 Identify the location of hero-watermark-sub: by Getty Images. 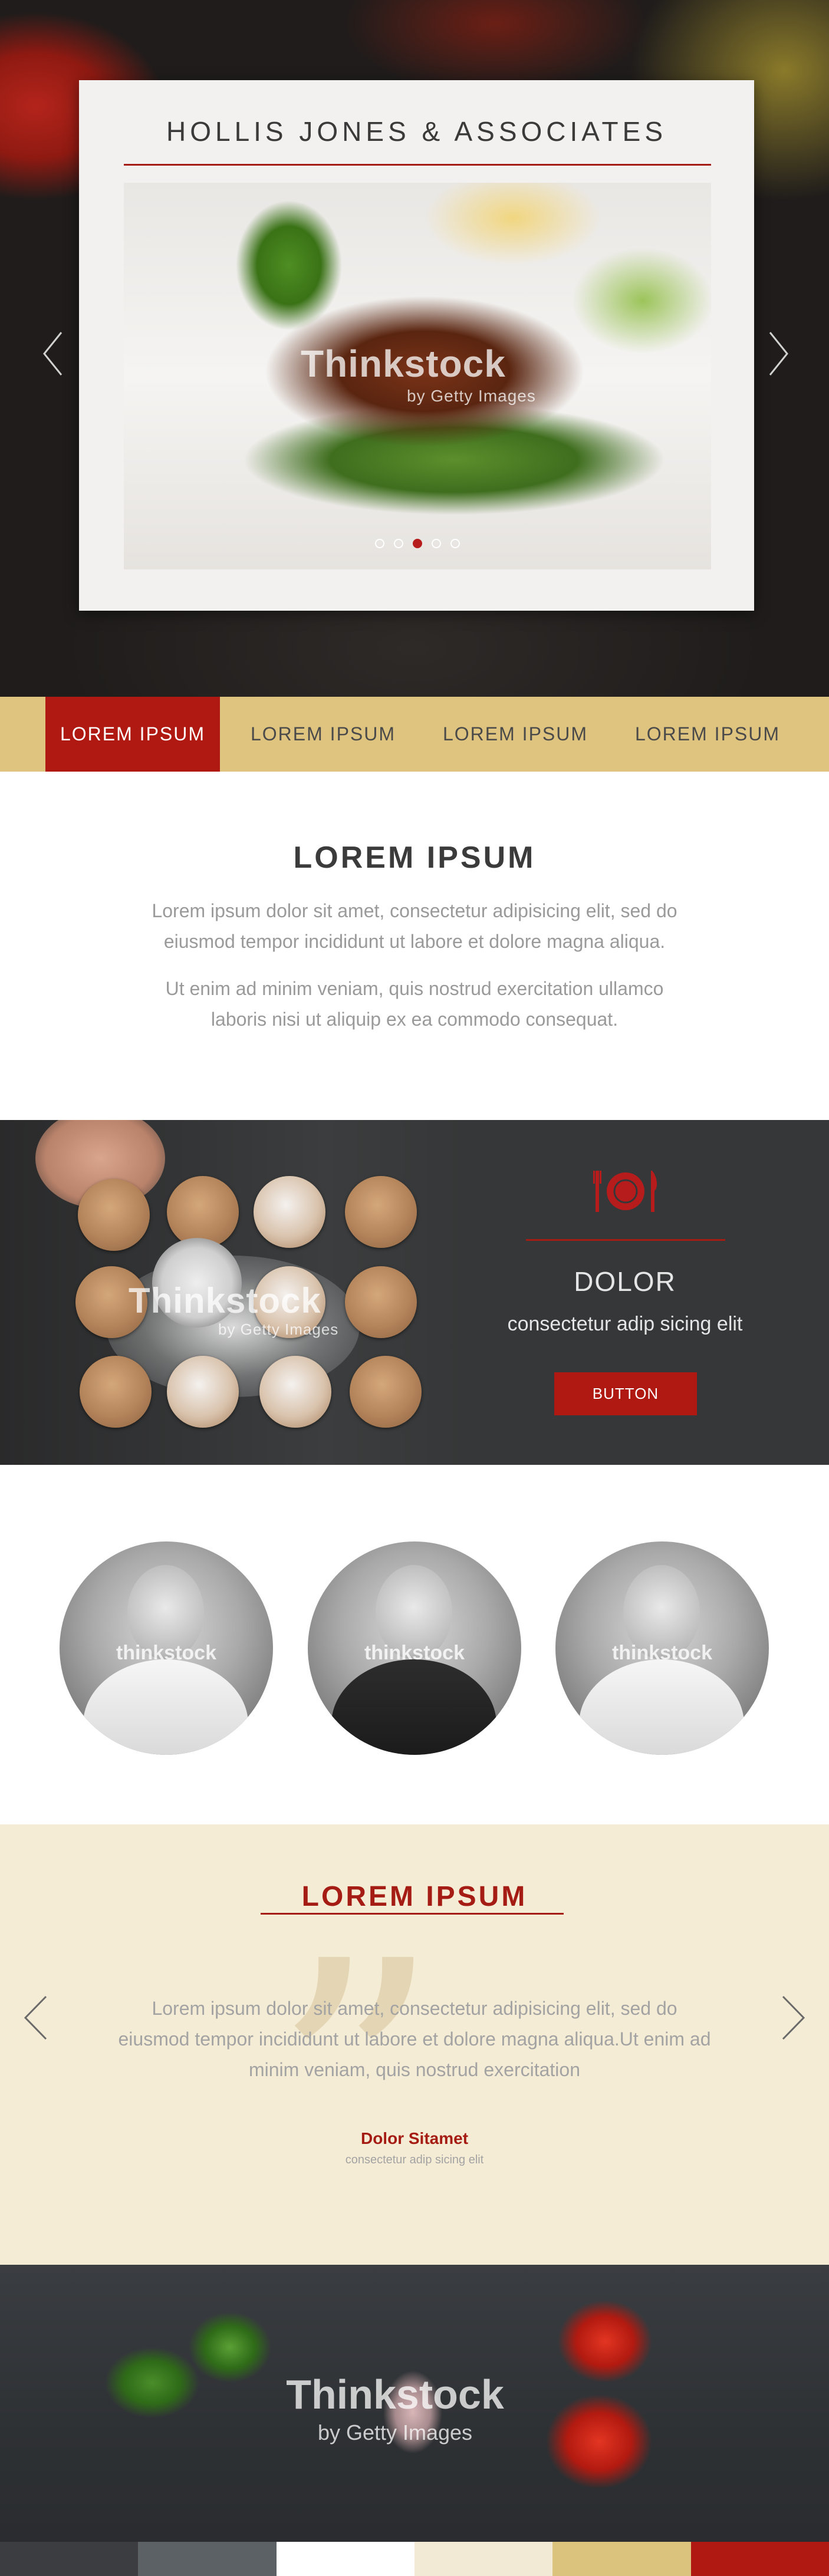
(471, 396).